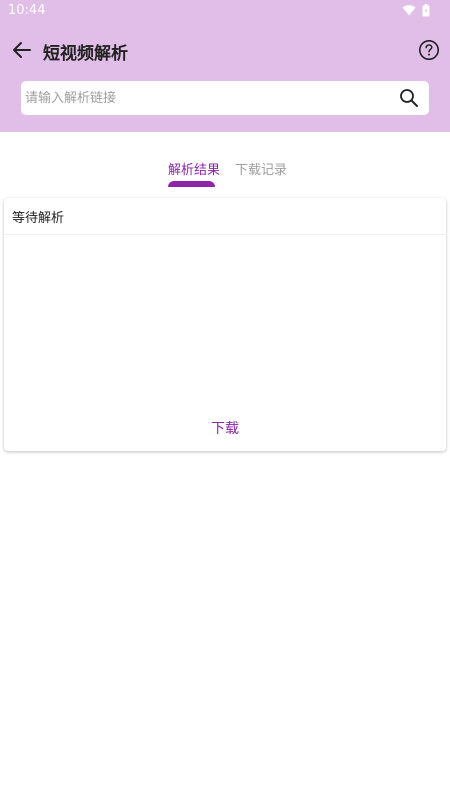  What do you see at coordinates (191, 184) in the screenshot?
I see `active-tab-indicator` at bounding box center [191, 184].